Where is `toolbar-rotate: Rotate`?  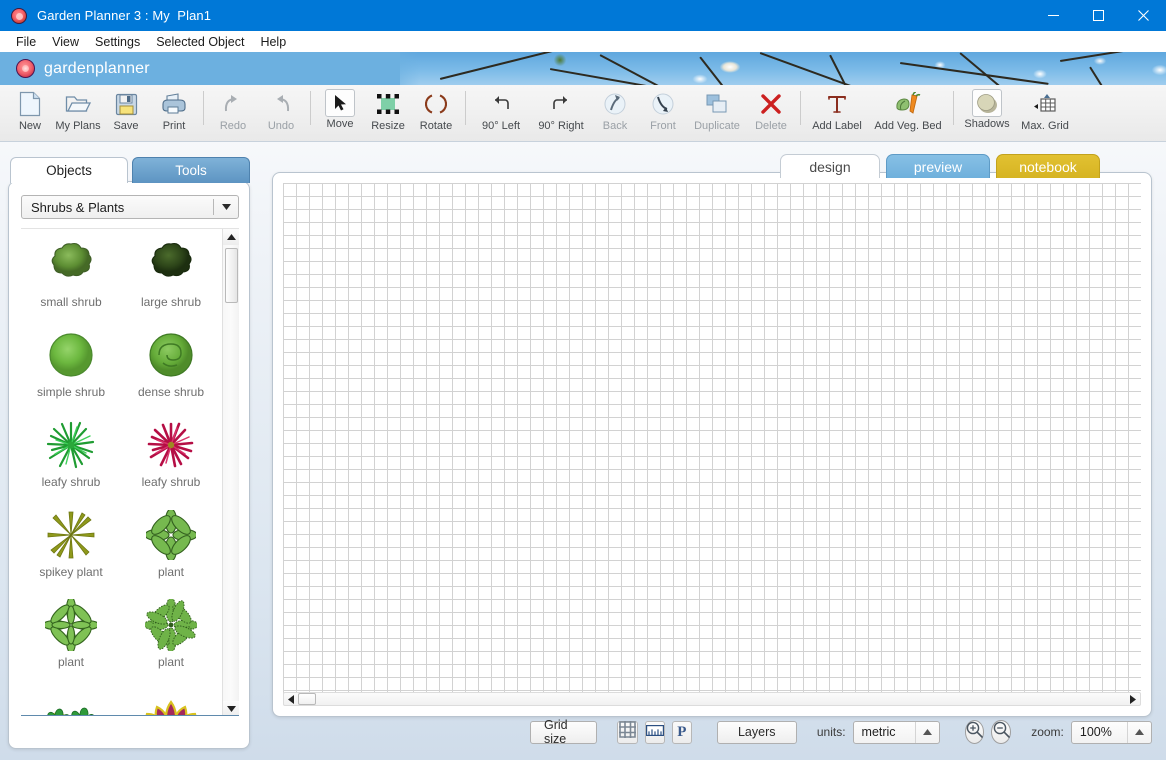
toolbar-rotate: Rotate is located at coordinates (436, 112).